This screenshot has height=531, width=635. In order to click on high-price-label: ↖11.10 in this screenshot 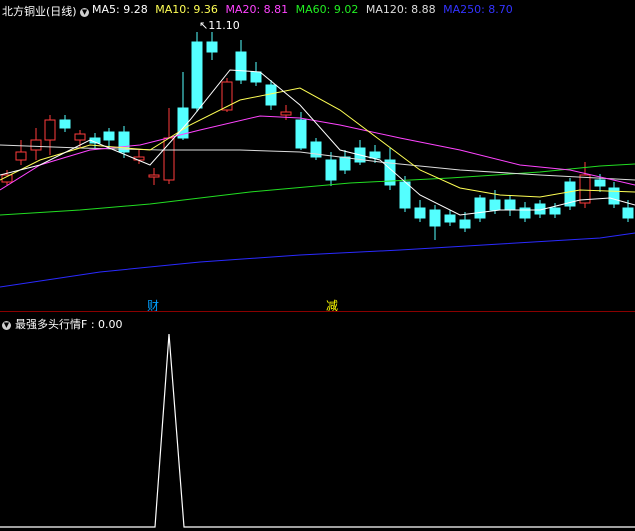, I will do `click(219, 25)`.